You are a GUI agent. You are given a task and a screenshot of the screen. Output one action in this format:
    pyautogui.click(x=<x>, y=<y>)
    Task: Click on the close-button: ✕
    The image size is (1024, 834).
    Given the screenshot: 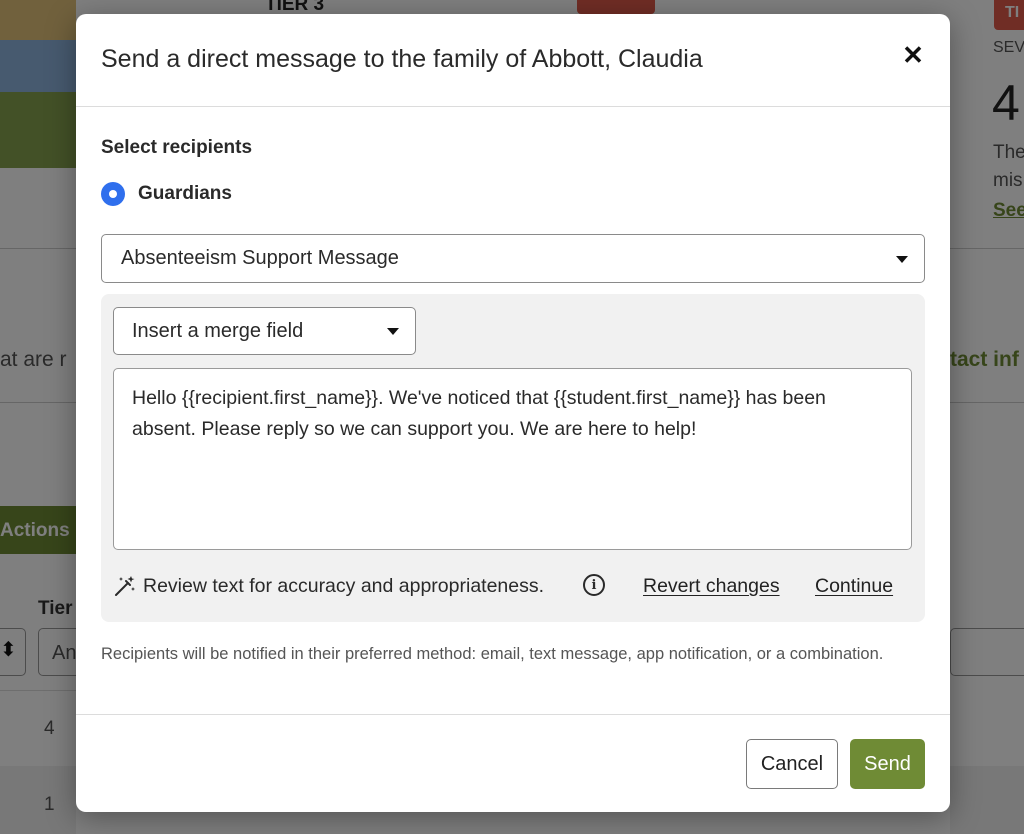 What is the action you would take?
    pyautogui.click(x=913, y=55)
    